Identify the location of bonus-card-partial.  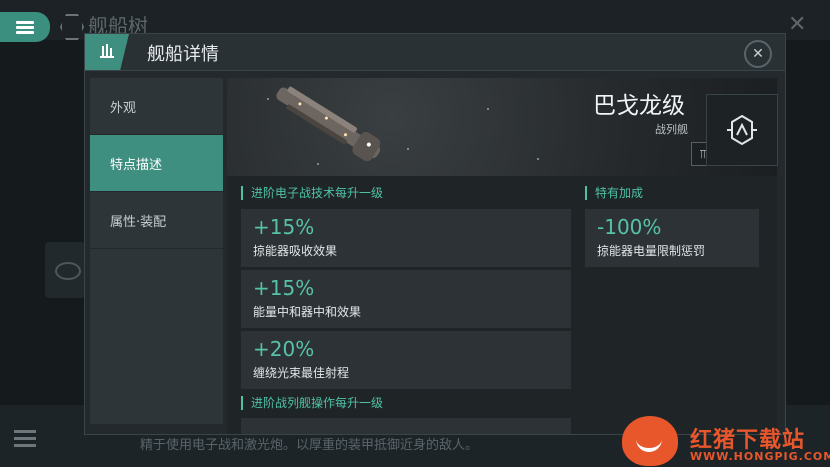
(406, 426).